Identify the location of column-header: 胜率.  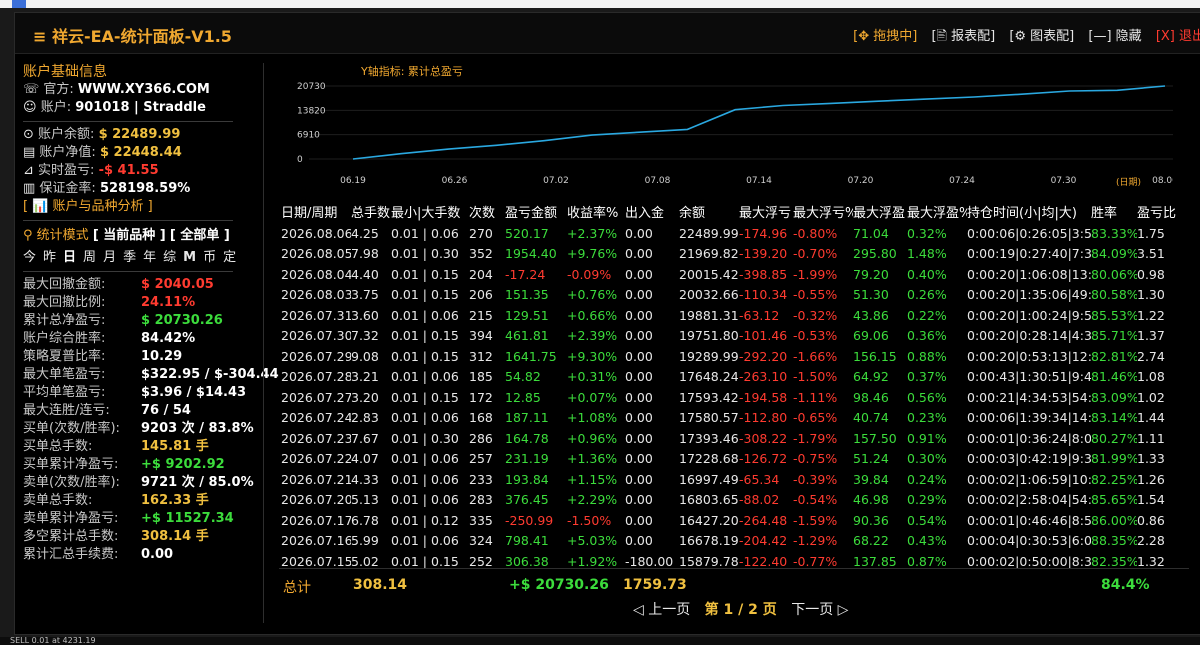
(1114, 211).